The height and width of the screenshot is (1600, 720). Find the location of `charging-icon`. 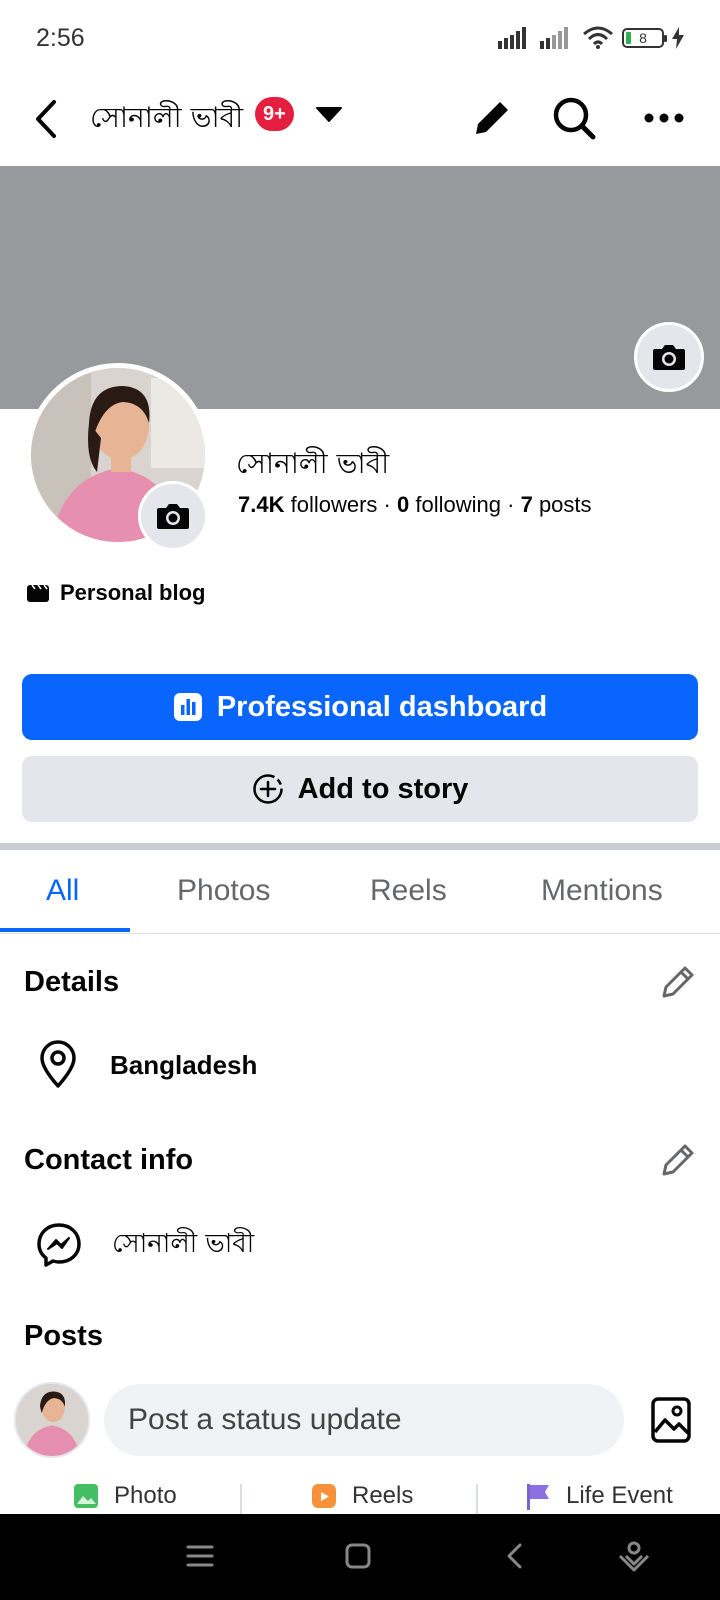

charging-icon is located at coordinates (678, 38).